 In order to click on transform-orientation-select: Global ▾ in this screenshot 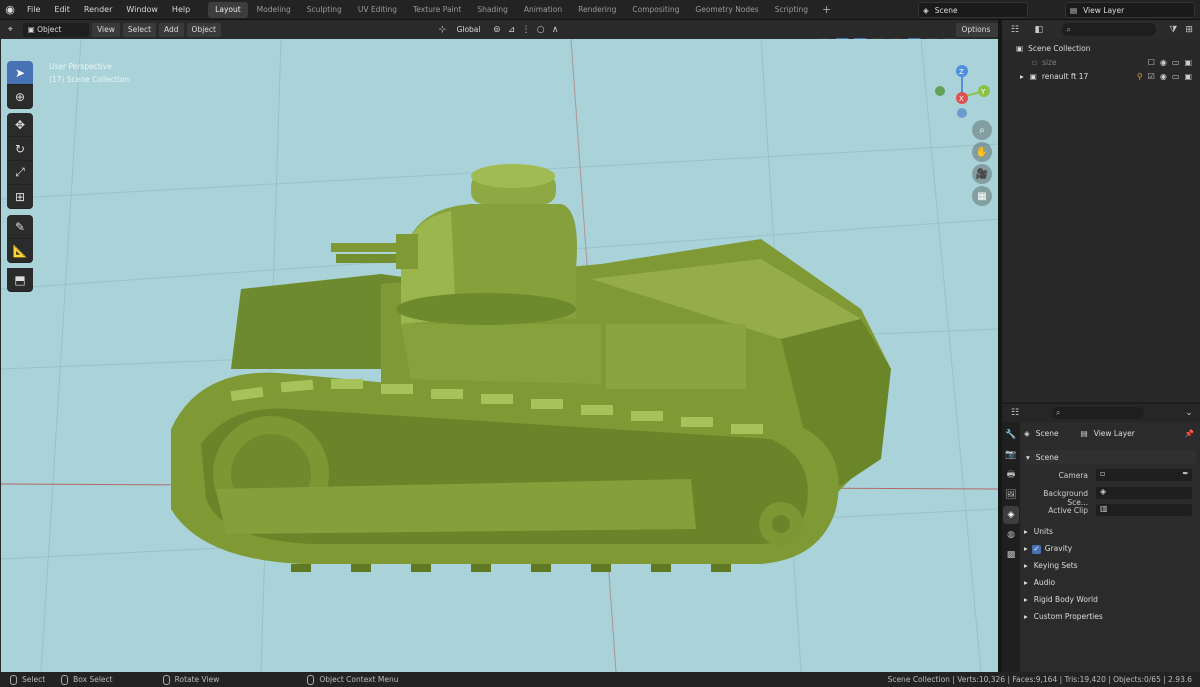, I will do `click(470, 35)`.